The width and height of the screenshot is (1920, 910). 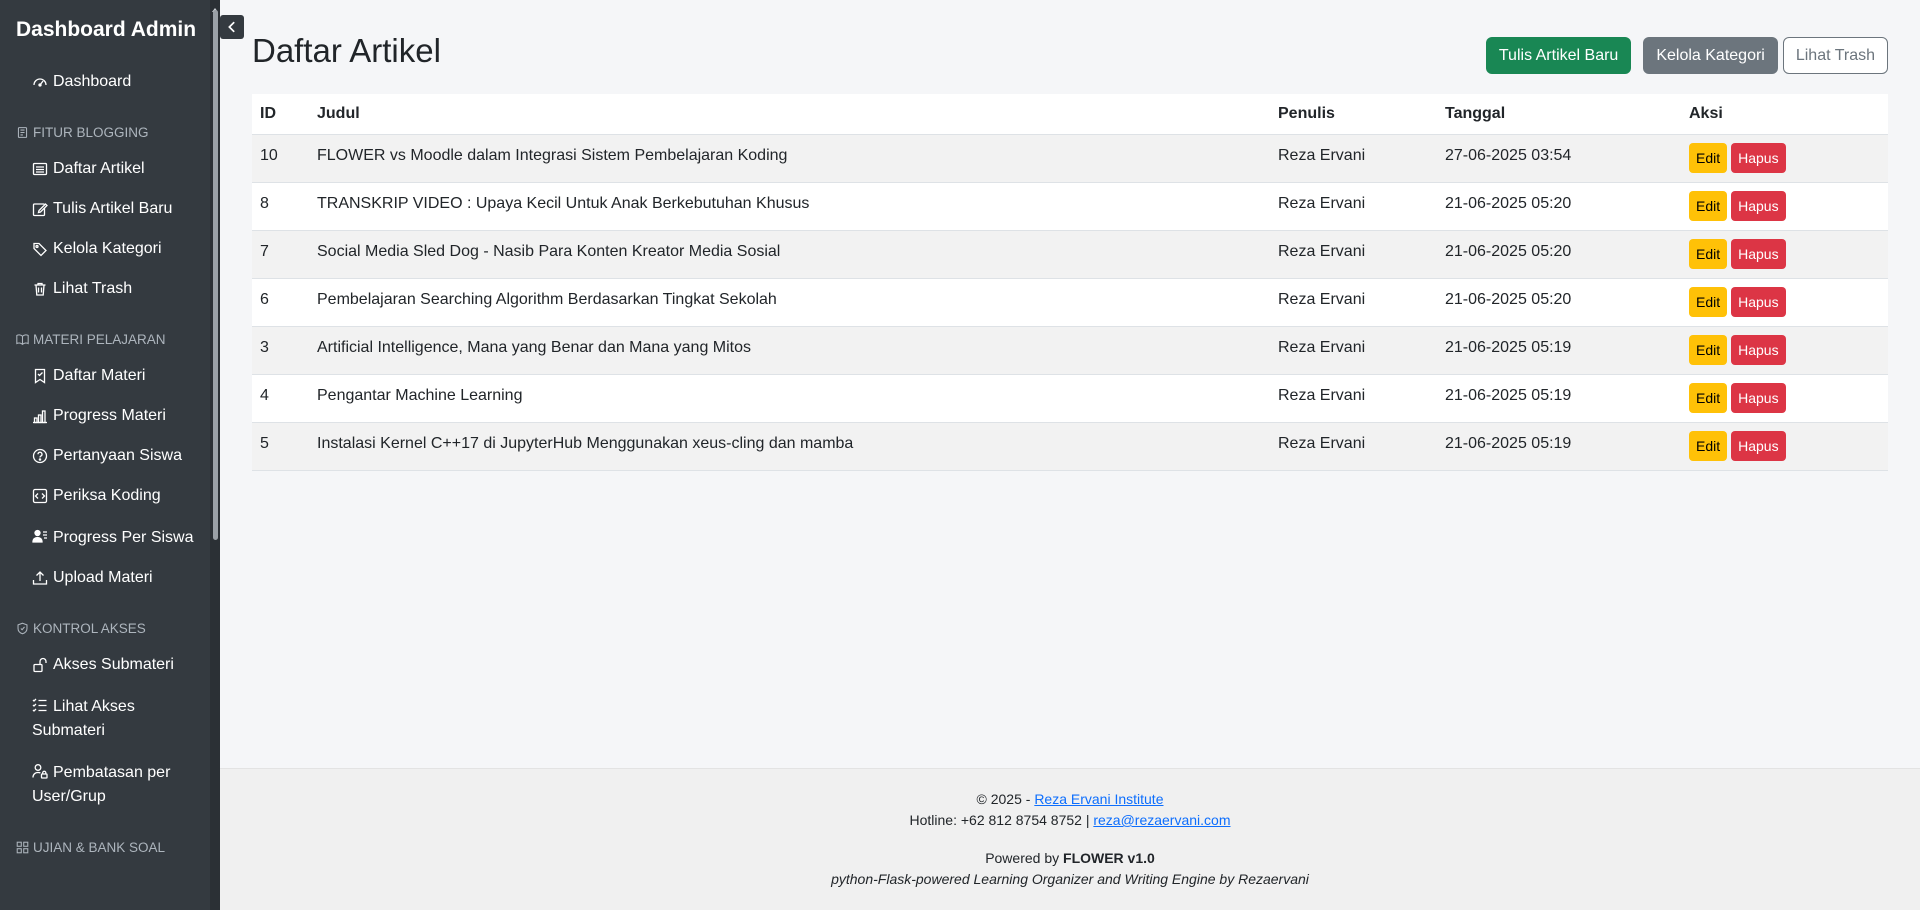 What do you see at coordinates (93, 288) in the screenshot?
I see `sidebar-item-label: Lihat Trash` at bounding box center [93, 288].